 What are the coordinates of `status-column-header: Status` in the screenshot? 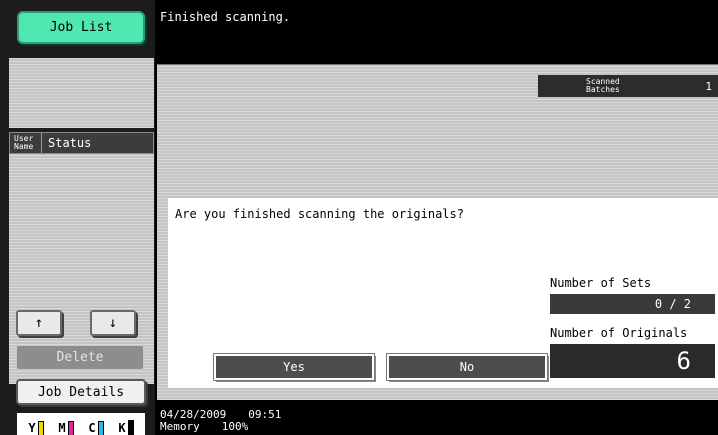 It's located at (70, 143).